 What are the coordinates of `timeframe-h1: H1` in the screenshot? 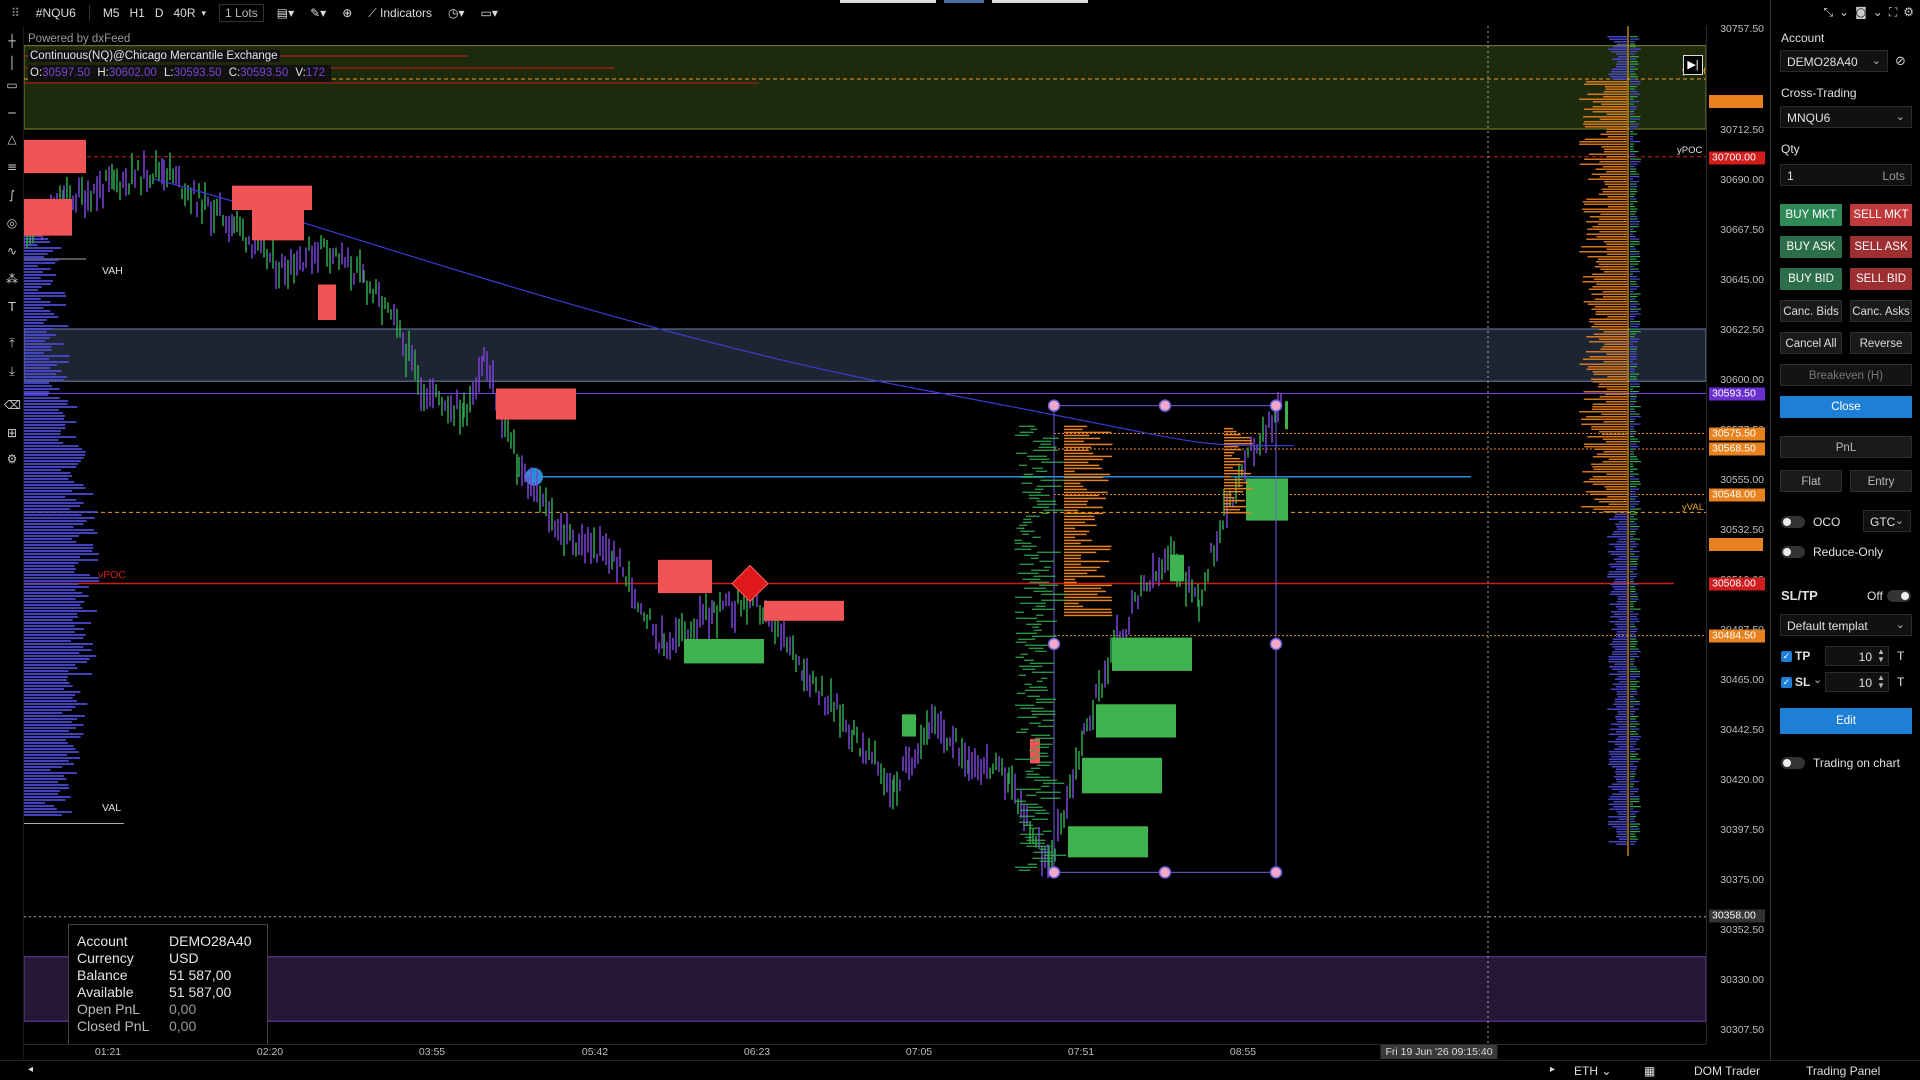 It's located at (136, 13).